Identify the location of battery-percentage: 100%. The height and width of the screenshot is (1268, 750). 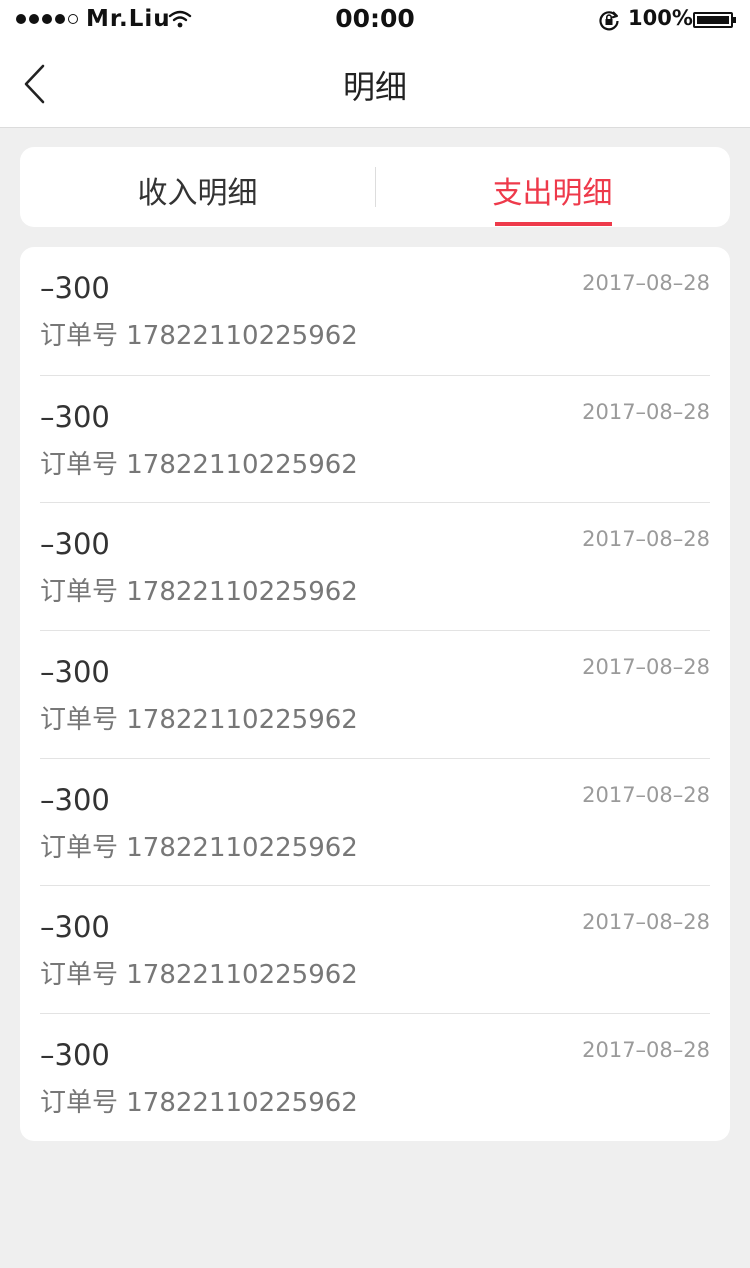
(660, 18).